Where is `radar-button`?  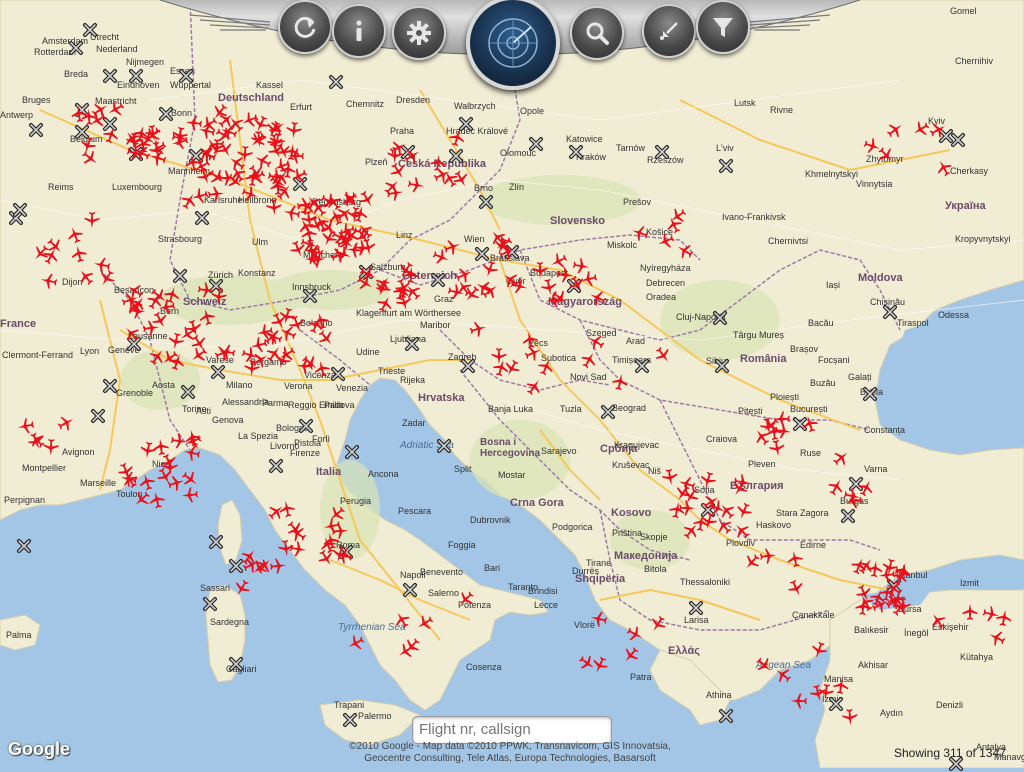
radar-button is located at coordinates (513, 45).